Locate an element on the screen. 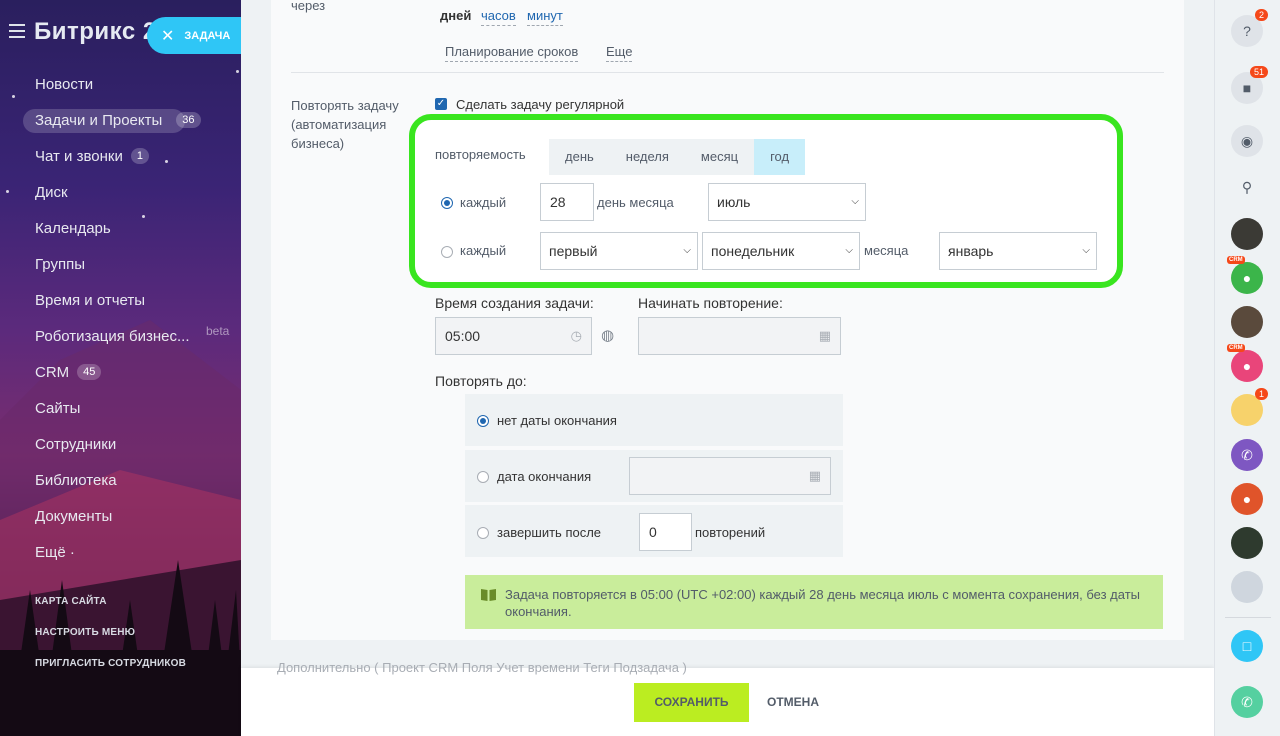  avatar: 1 is located at coordinates (1249, 407).